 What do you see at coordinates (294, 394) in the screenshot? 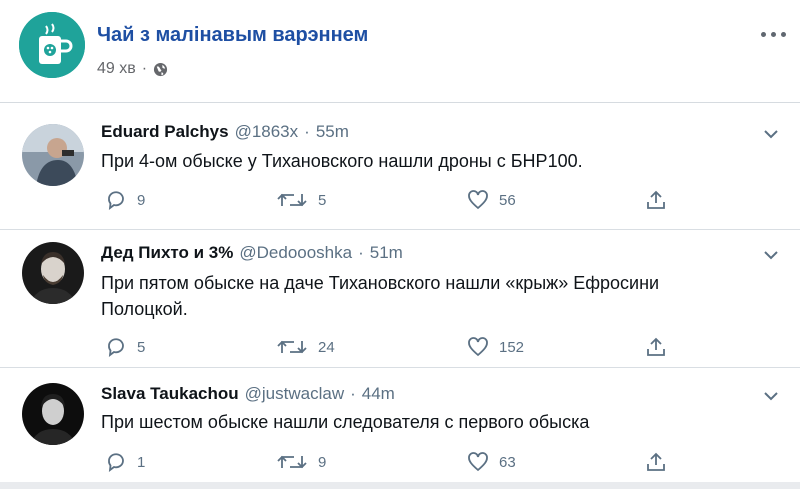
I see `tweet-author-handle: @justwaclaw` at bounding box center [294, 394].